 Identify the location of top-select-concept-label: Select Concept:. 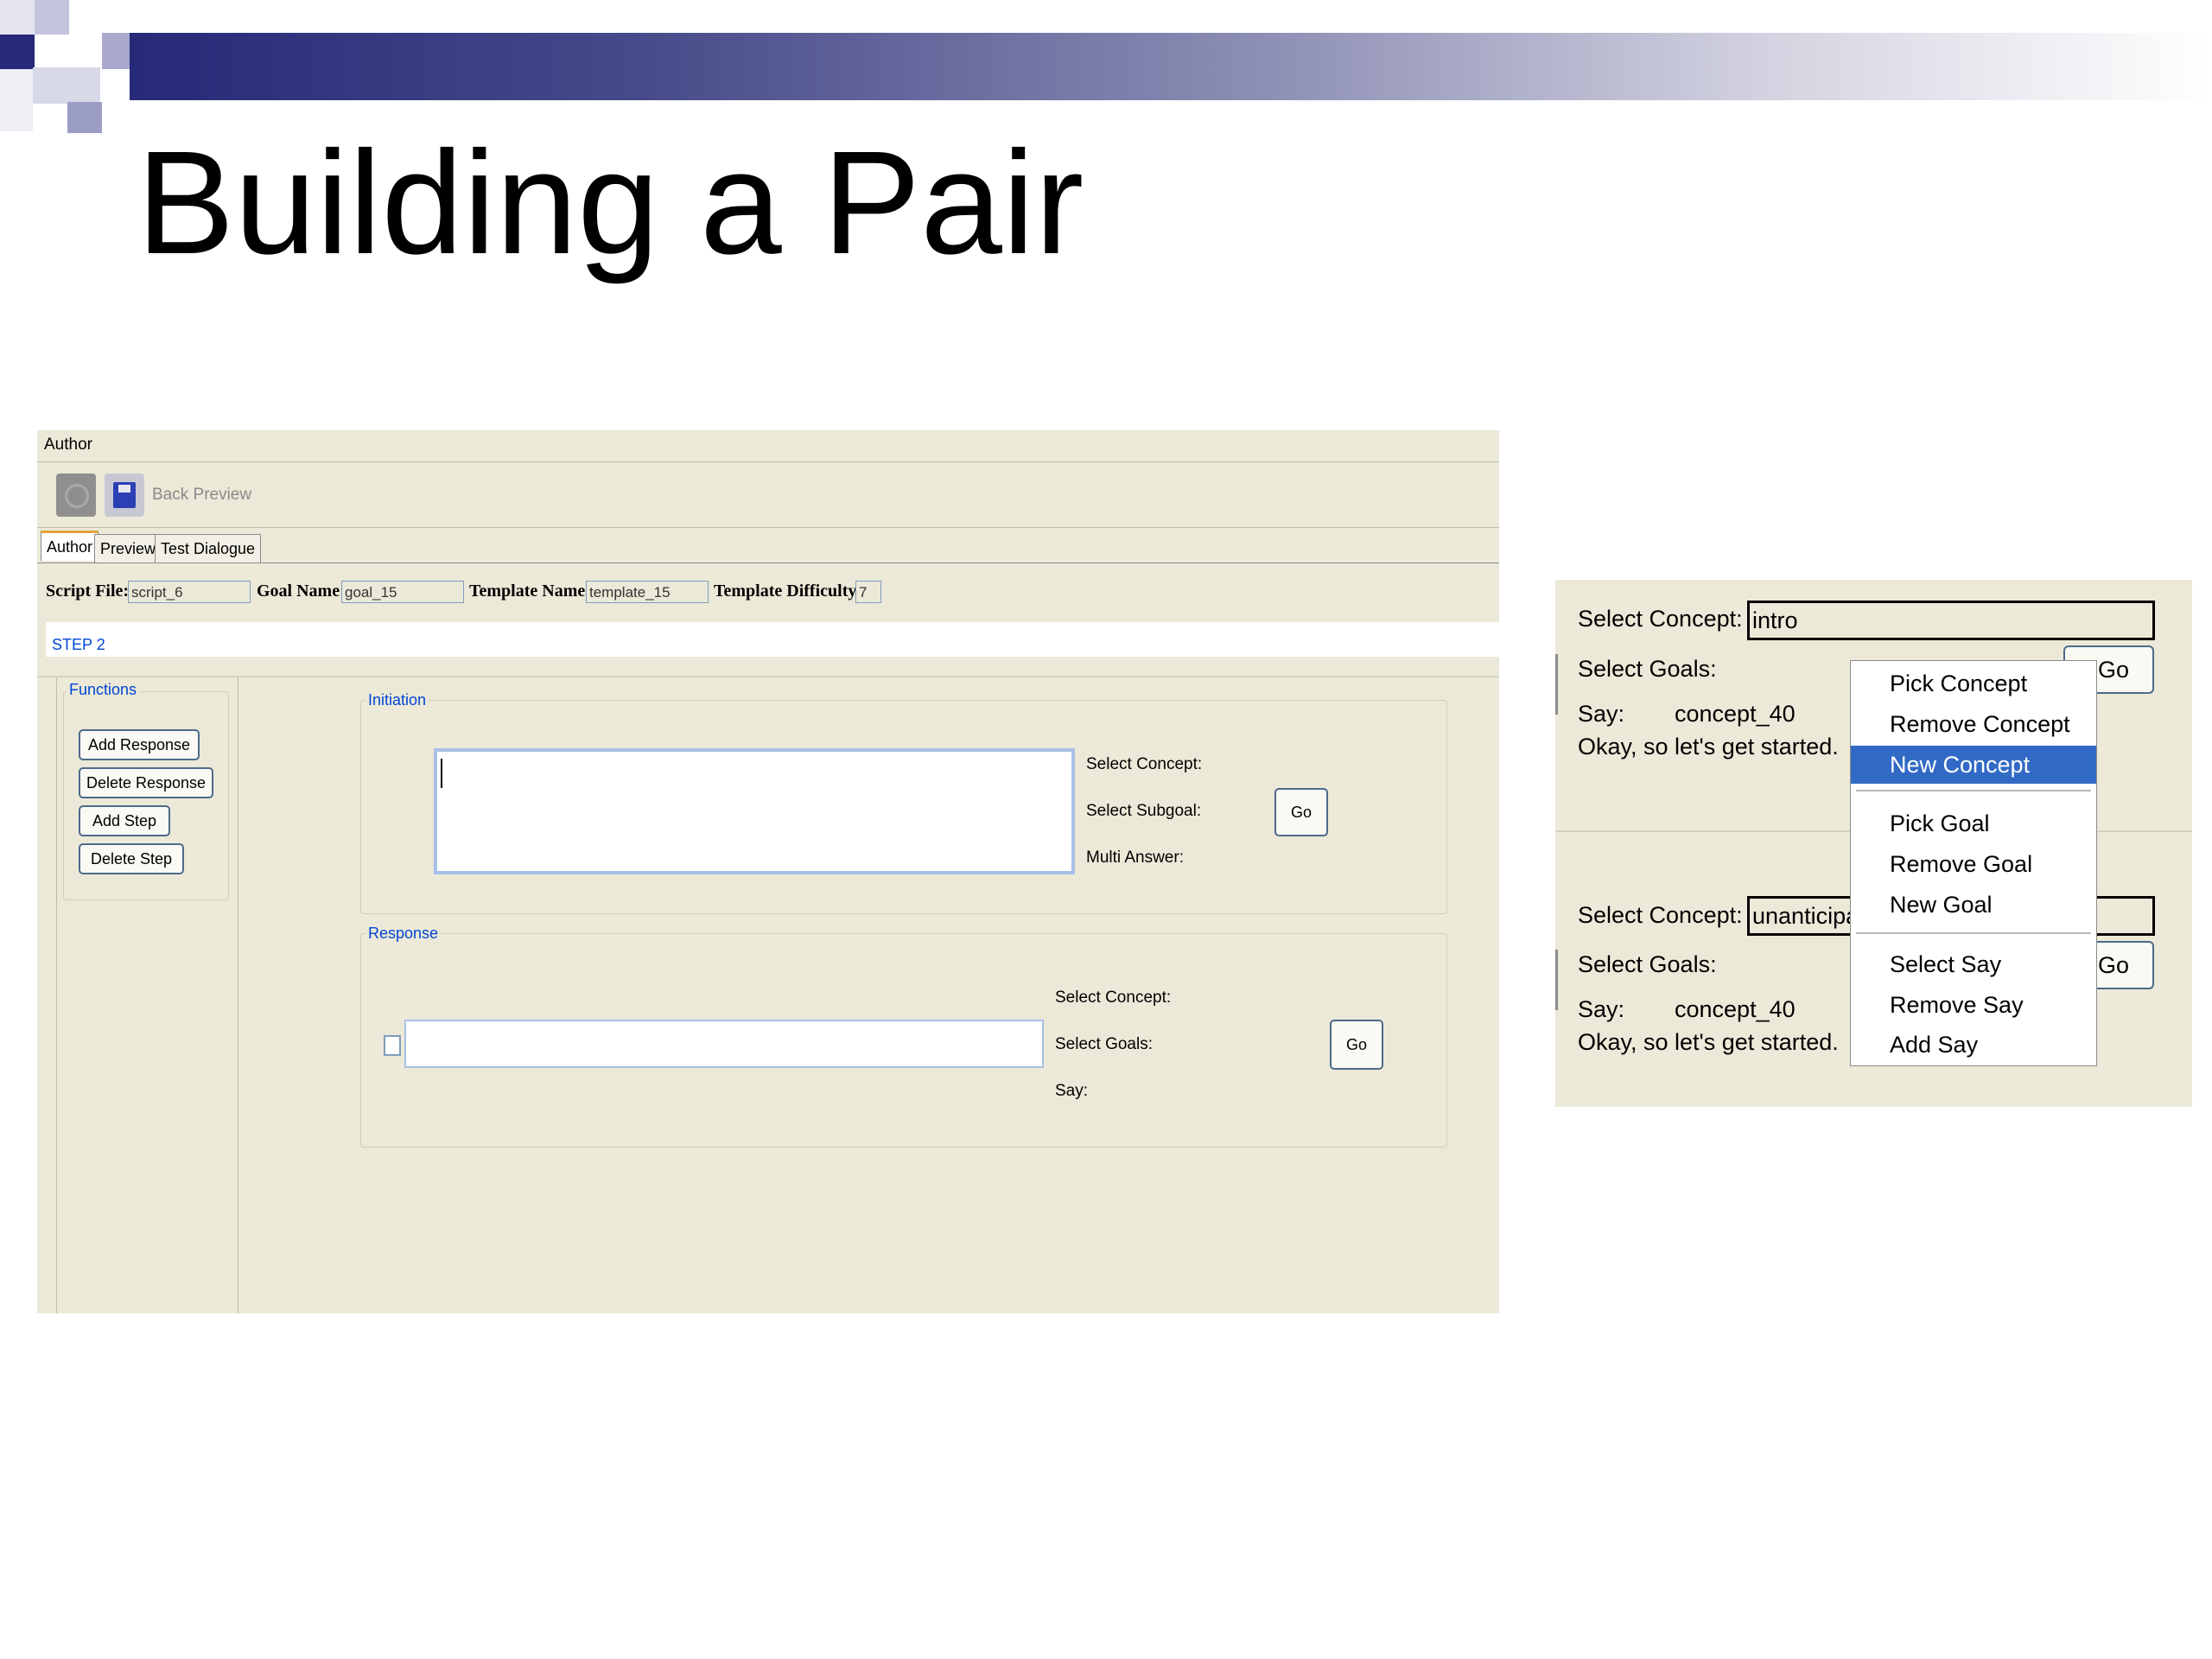
(1660, 619).